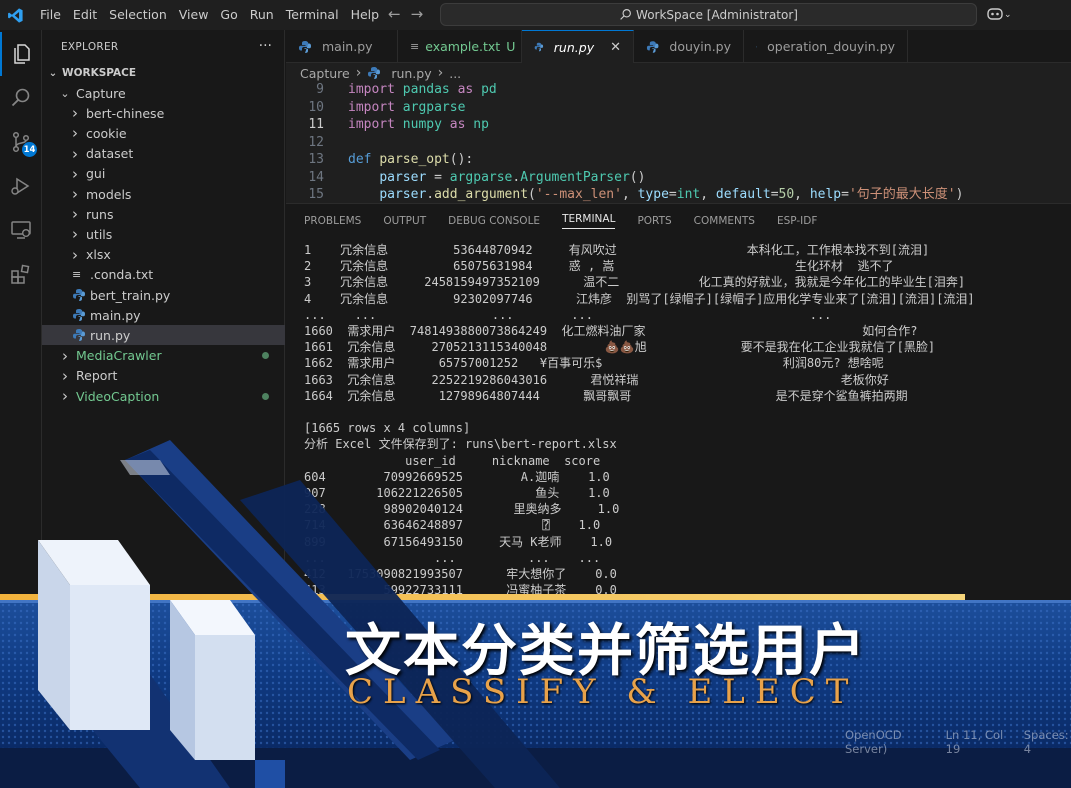 Image resolution: width=1071 pixels, height=788 pixels. What do you see at coordinates (163, 275) in the screenshot?
I see `tree-item-conda-txt: ≡ .conda.txt` at bounding box center [163, 275].